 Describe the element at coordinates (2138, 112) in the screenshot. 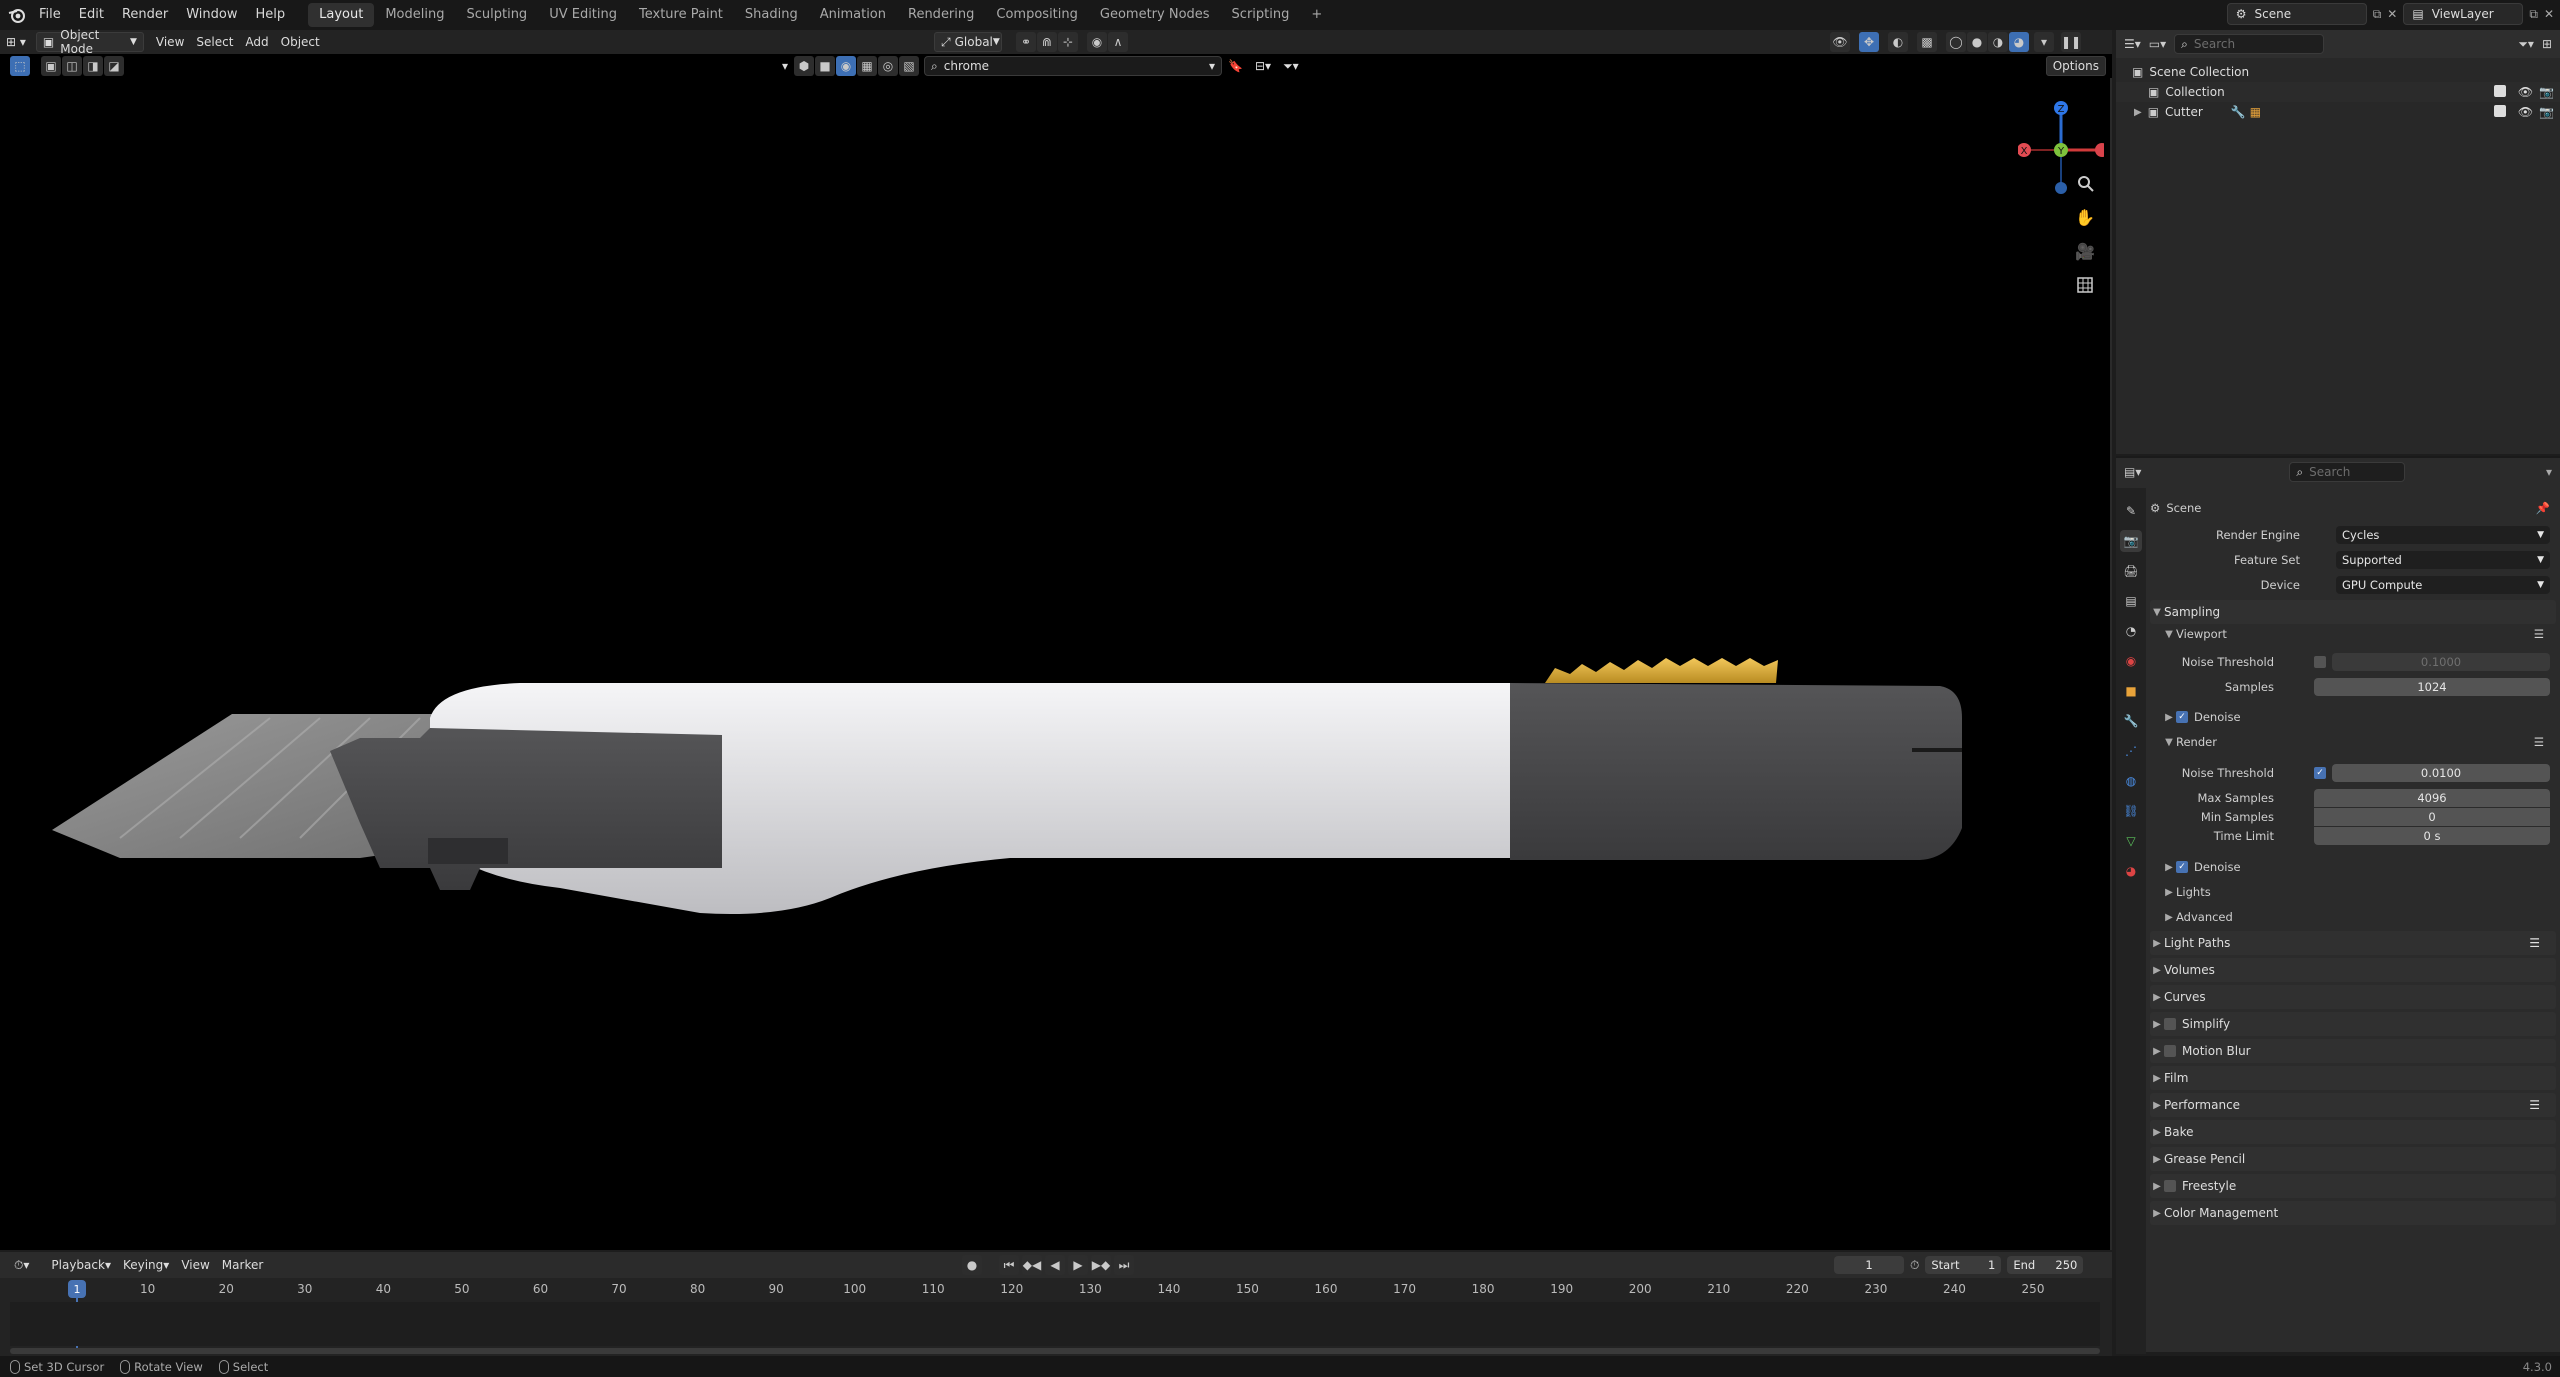

I see `expand-chevron-icon: ▶` at that location.